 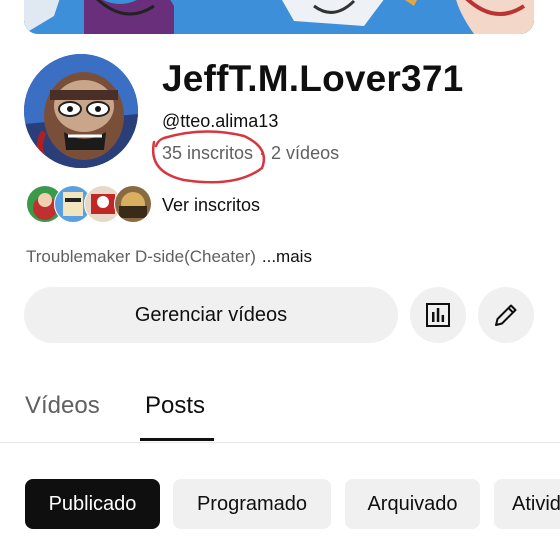 I want to click on video-count: 2 vídeos, so click(x=305, y=153).